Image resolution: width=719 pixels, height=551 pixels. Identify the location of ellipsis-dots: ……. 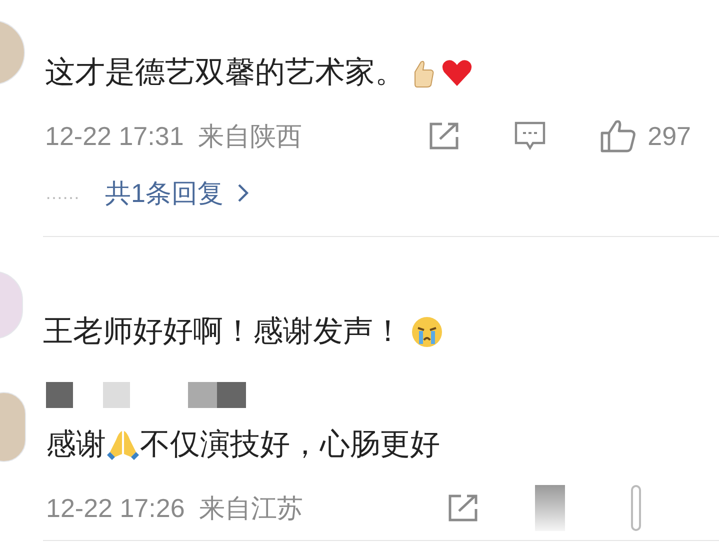
(62, 193).